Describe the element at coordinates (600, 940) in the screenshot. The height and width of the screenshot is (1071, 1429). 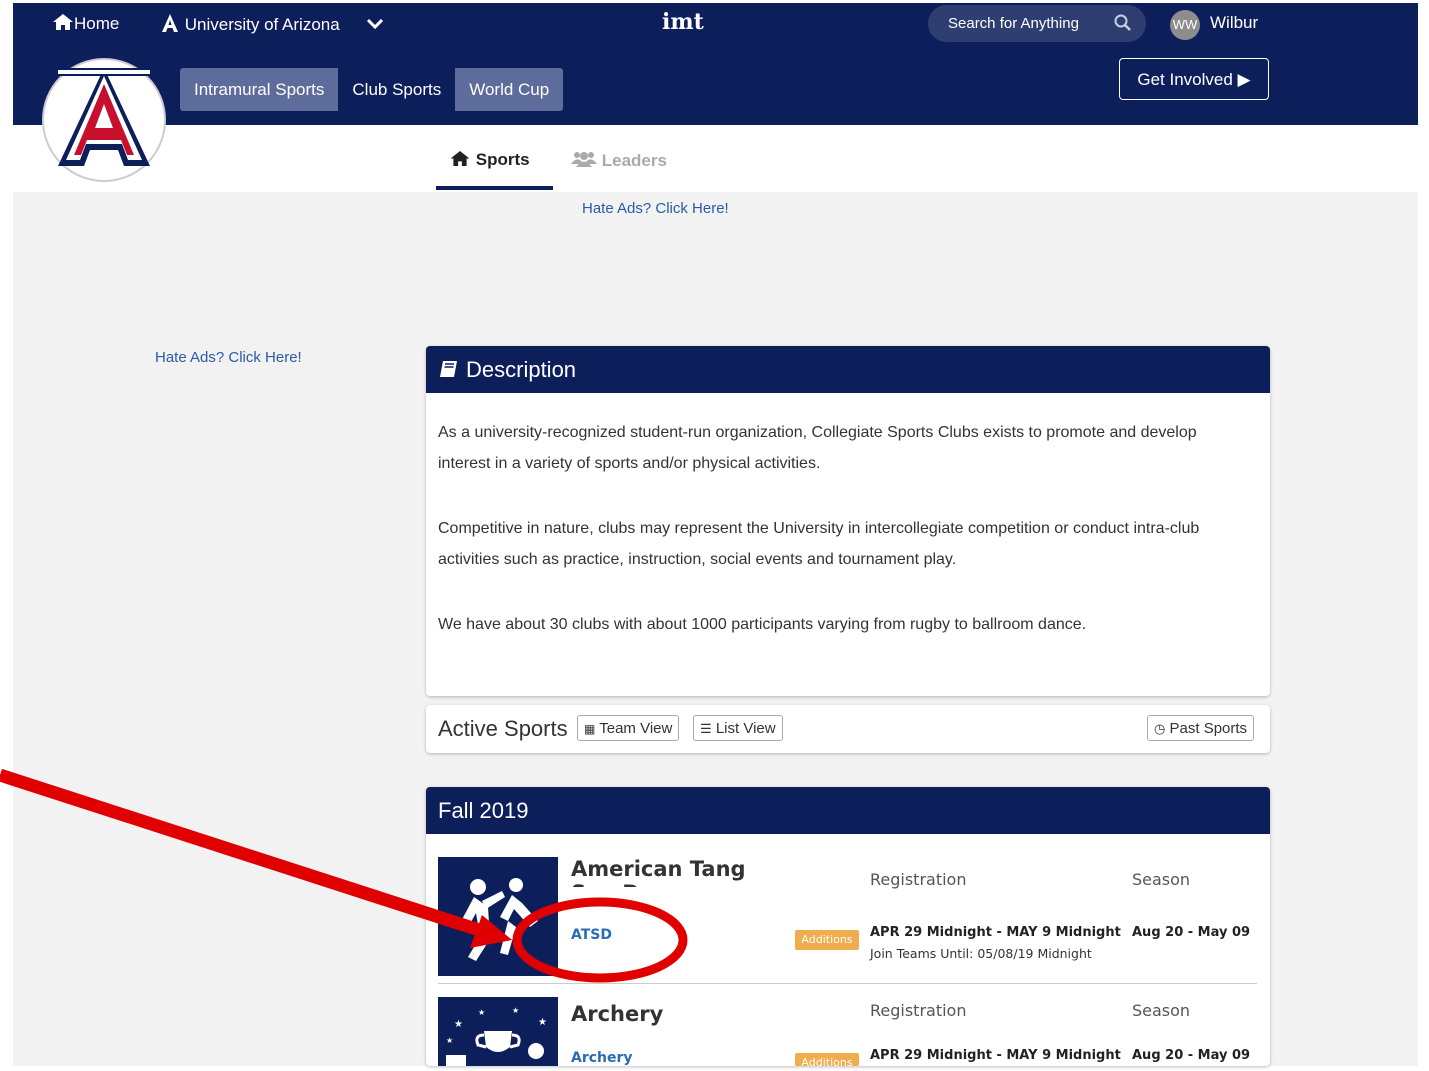
I see `annotation-circle` at that location.